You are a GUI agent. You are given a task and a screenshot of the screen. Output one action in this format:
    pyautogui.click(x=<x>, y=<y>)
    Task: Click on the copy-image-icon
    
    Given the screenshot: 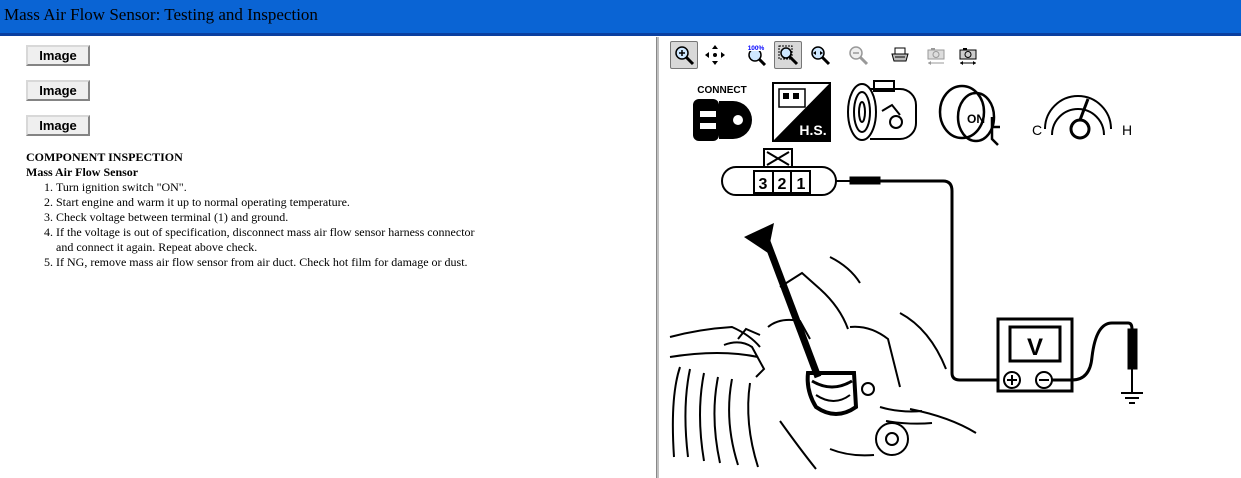 What is the action you would take?
    pyautogui.click(x=936, y=55)
    